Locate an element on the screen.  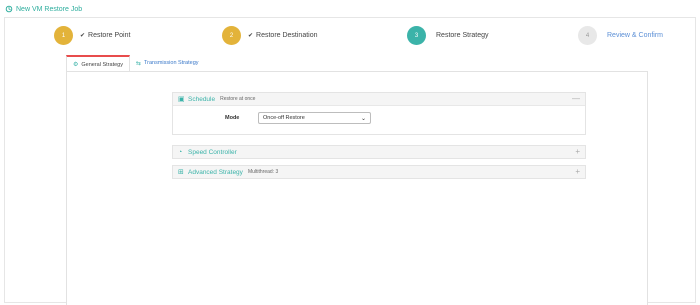
step-restore-destination: 2 ✔ Restore Destination is located at coordinates (270, 35).